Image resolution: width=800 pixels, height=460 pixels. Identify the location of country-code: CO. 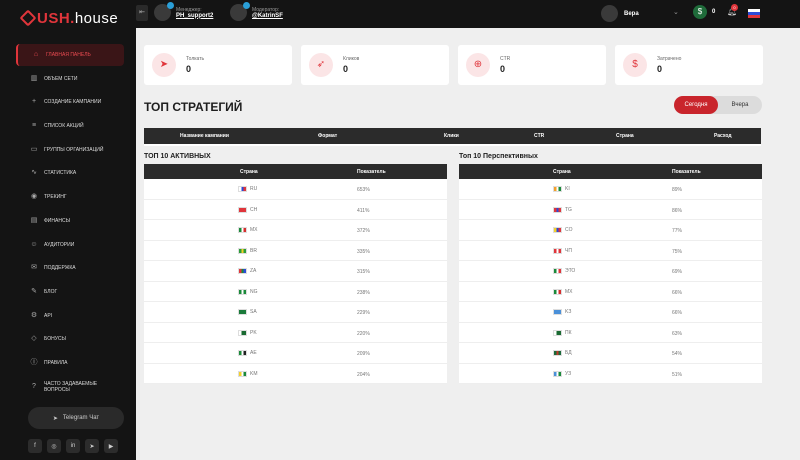
(569, 230).